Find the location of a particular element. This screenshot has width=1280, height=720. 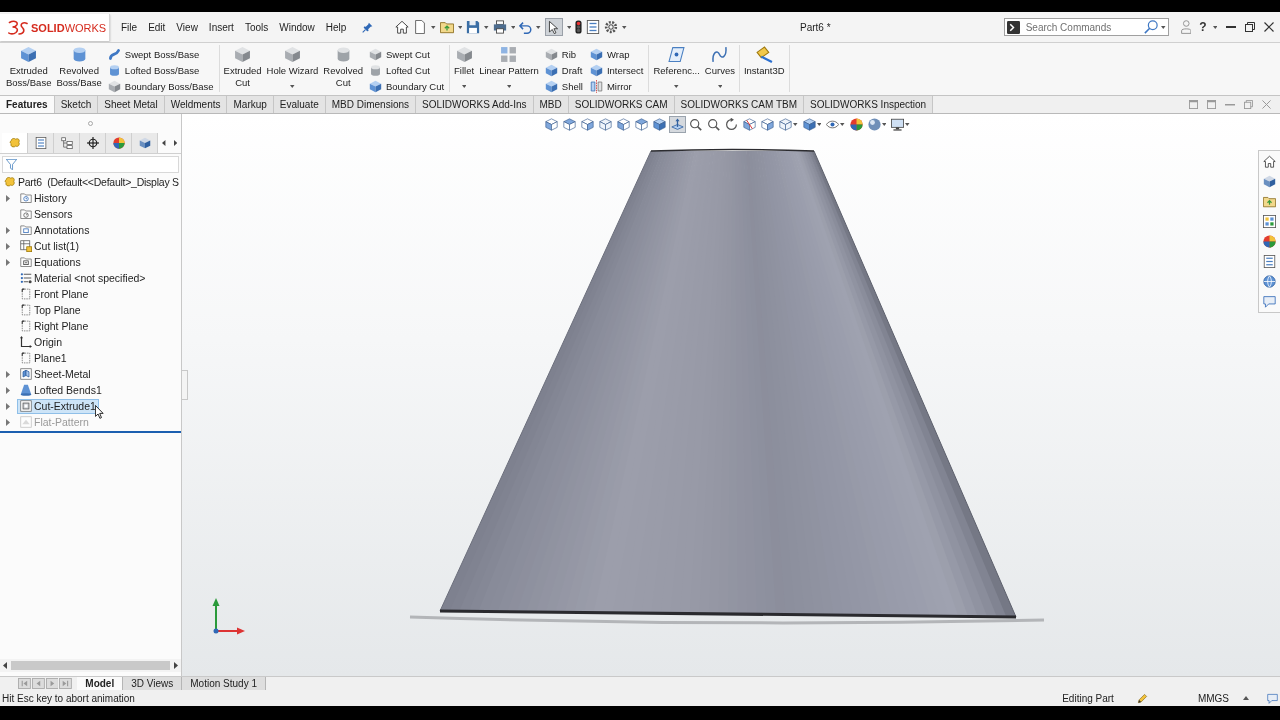

back-icon is located at coordinates (38, 683).